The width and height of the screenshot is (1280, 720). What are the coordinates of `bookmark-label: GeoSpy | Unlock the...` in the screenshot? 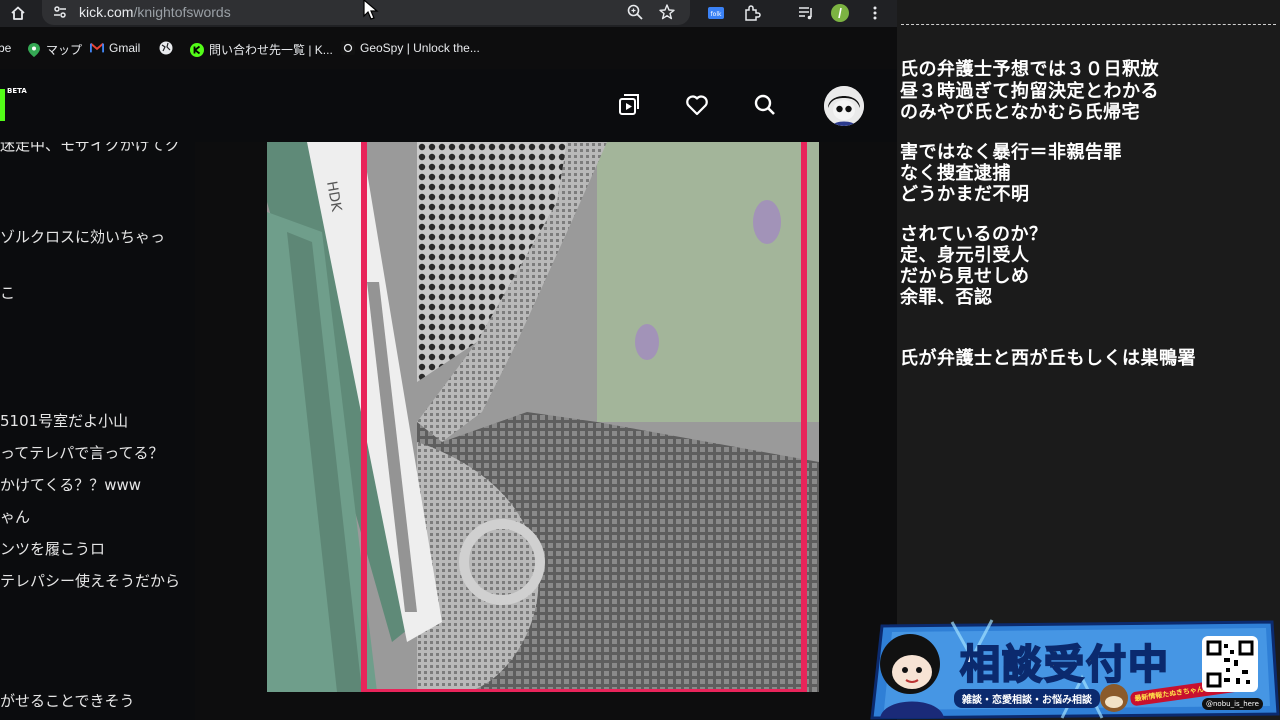 It's located at (420, 48).